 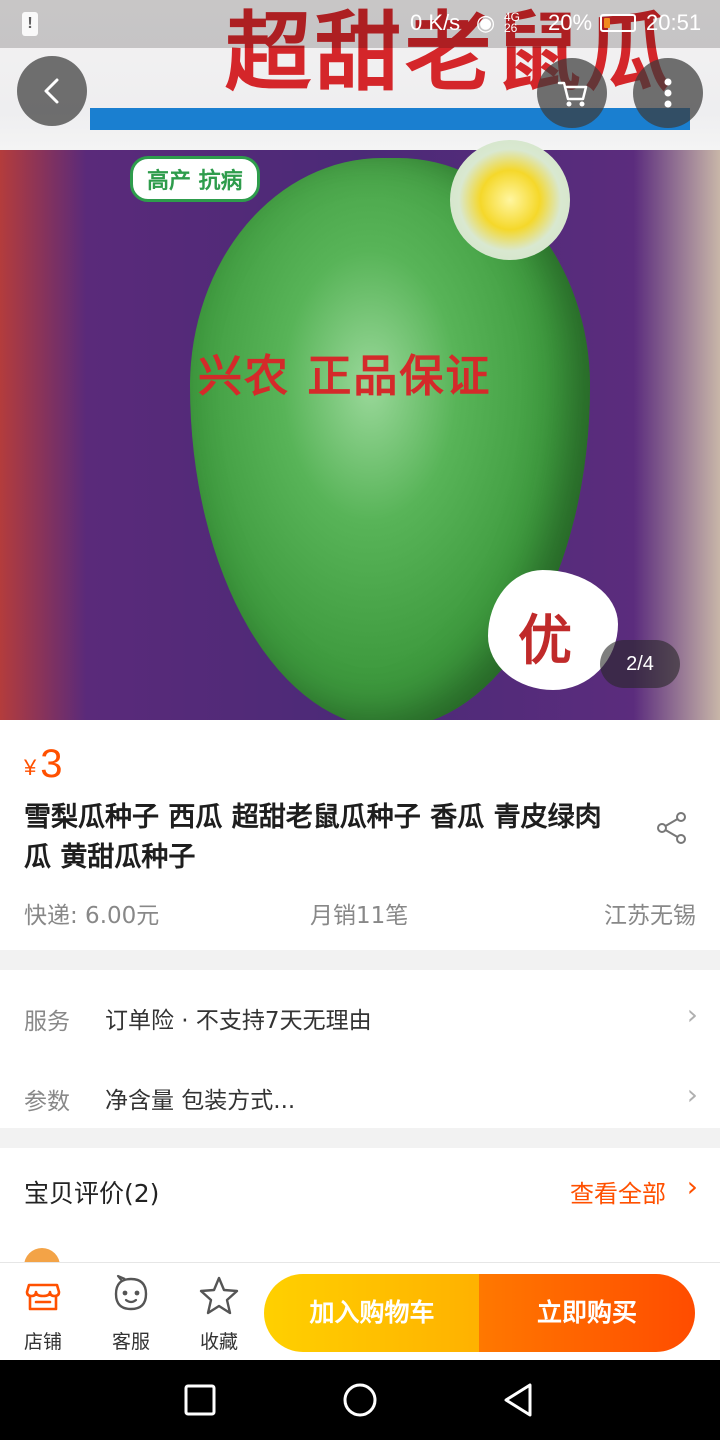 What do you see at coordinates (218, 1342) in the screenshot?
I see `favorite-label: 收藏` at bounding box center [218, 1342].